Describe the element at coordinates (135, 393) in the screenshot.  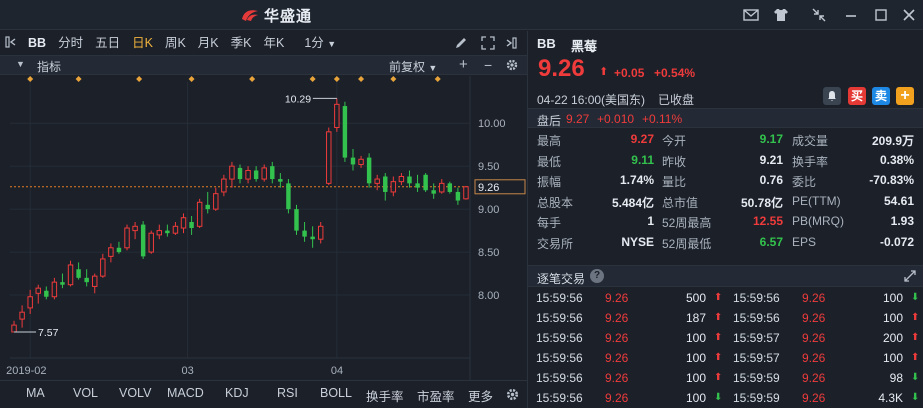
I see `tab-volv: VOLV` at that location.